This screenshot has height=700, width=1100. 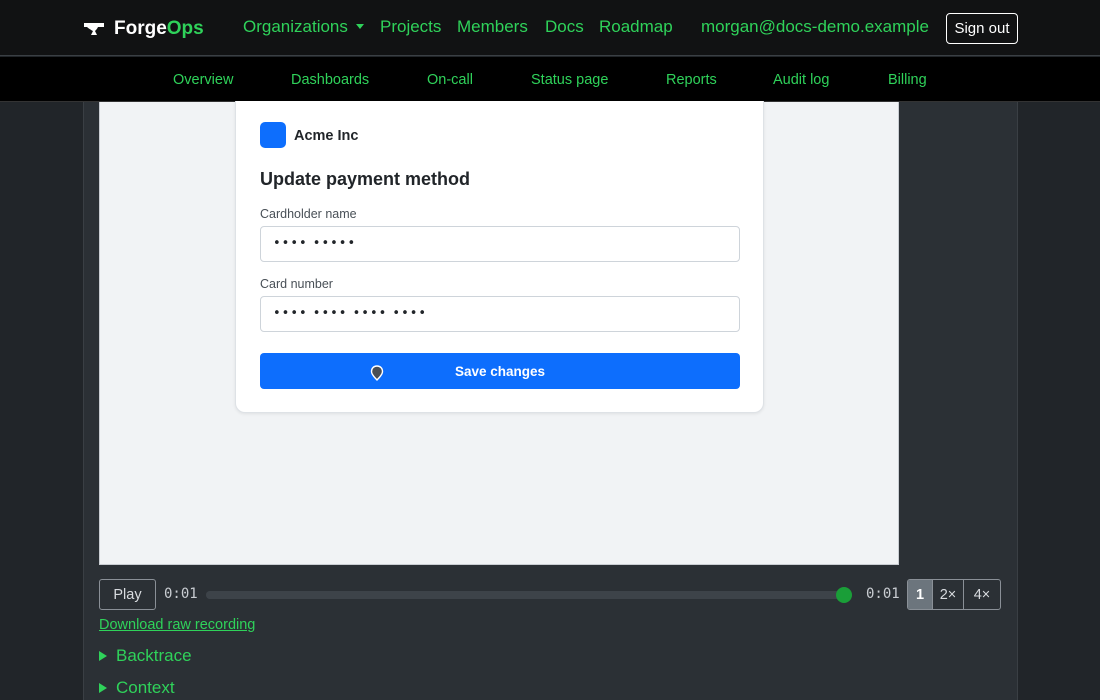 What do you see at coordinates (981, 594) in the screenshot?
I see `speed-4x-button: 4×` at bounding box center [981, 594].